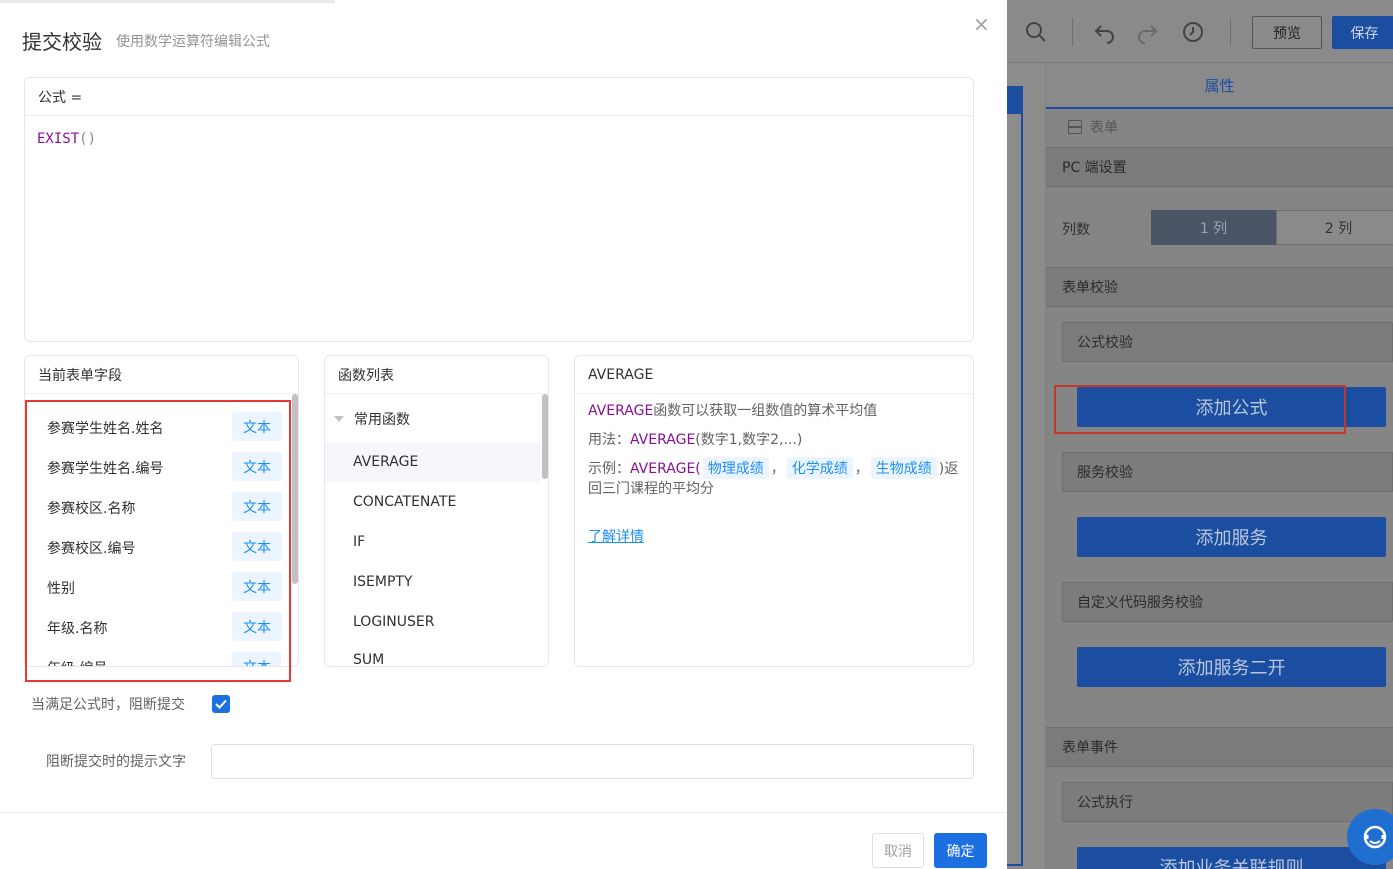 The height and width of the screenshot is (869, 1393). What do you see at coordinates (1362, 32) in the screenshot?
I see `save-button: 保存` at bounding box center [1362, 32].